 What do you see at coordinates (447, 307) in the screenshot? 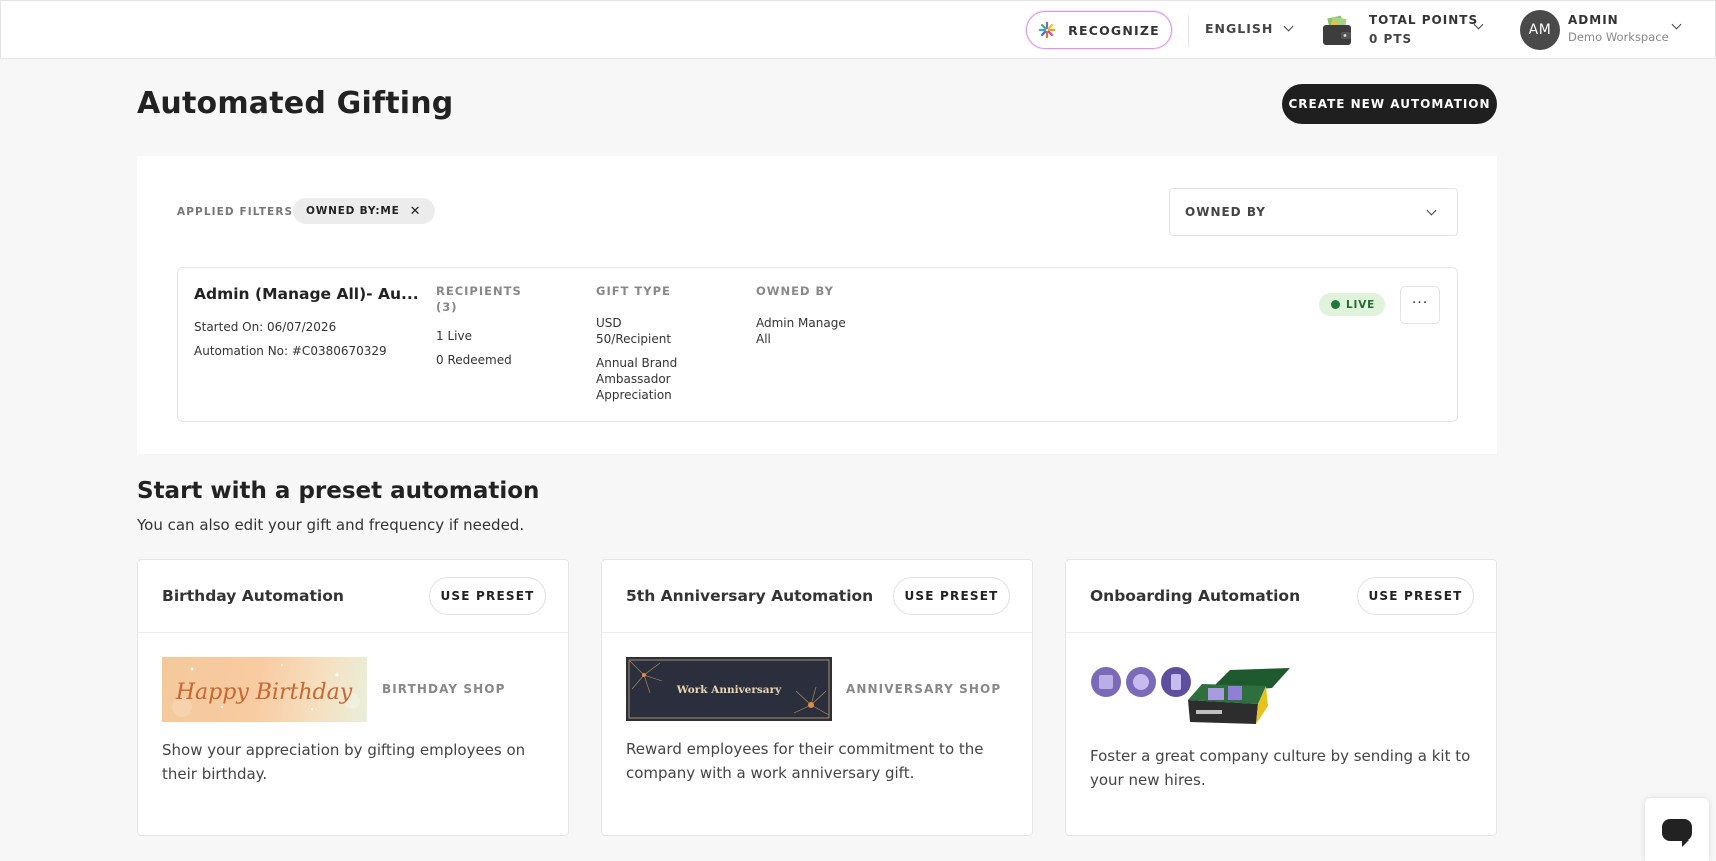
I see `recipients-count: (3)` at bounding box center [447, 307].